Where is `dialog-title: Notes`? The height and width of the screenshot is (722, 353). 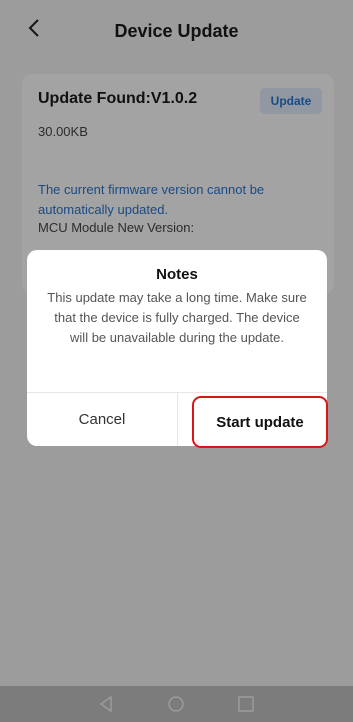
dialog-title: Notes is located at coordinates (177, 274).